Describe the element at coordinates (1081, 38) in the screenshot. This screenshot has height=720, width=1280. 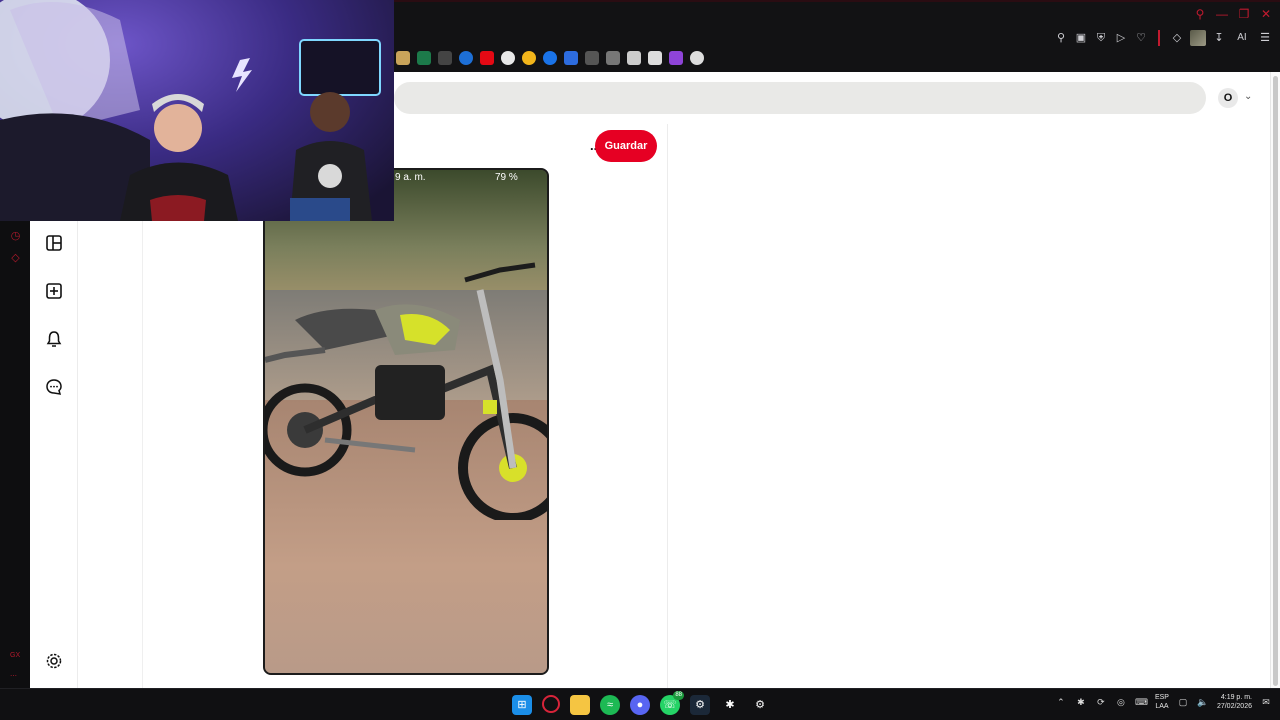
I see `snapshot-icon: ▣` at that location.